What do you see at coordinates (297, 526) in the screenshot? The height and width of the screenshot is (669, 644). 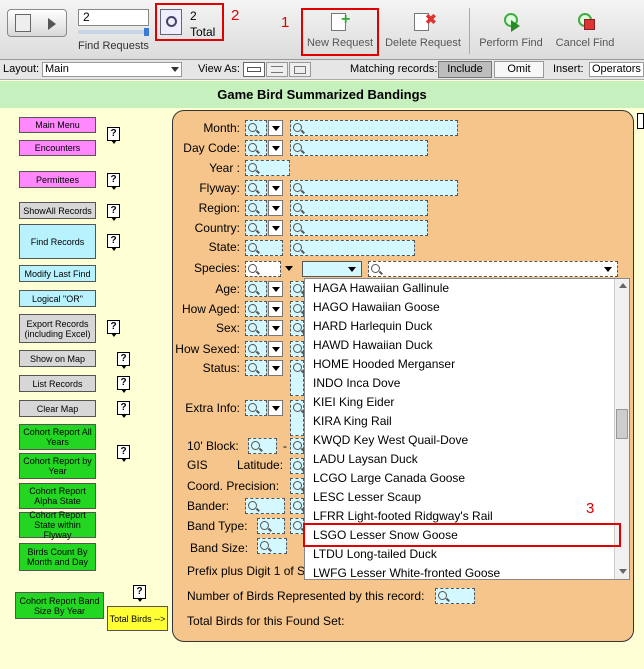 I see `band-type-desc-field` at bounding box center [297, 526].